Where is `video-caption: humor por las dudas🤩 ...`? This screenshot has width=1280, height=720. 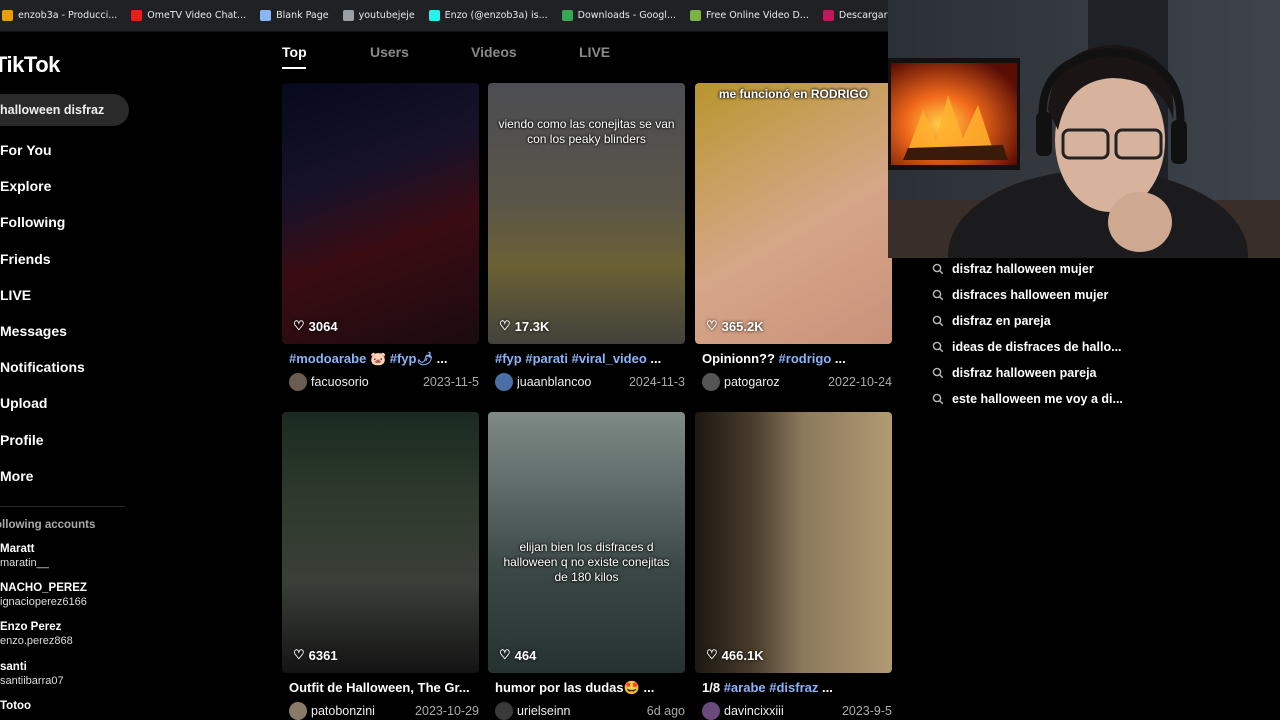 video-caption: humor por las dudas🤩 ... is located at coordinates (590, 688).